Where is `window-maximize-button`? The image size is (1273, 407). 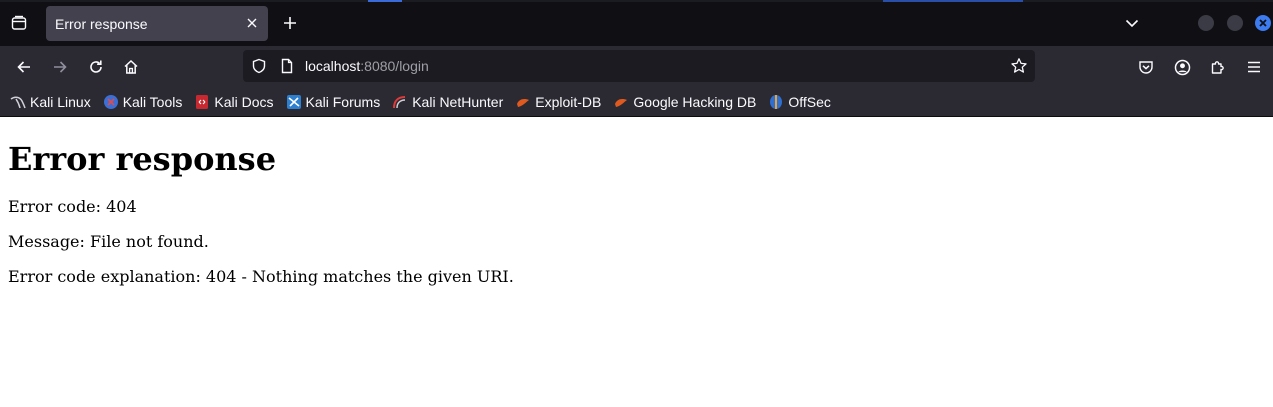 window-maximize-button is located at coordinates (1235, 23).